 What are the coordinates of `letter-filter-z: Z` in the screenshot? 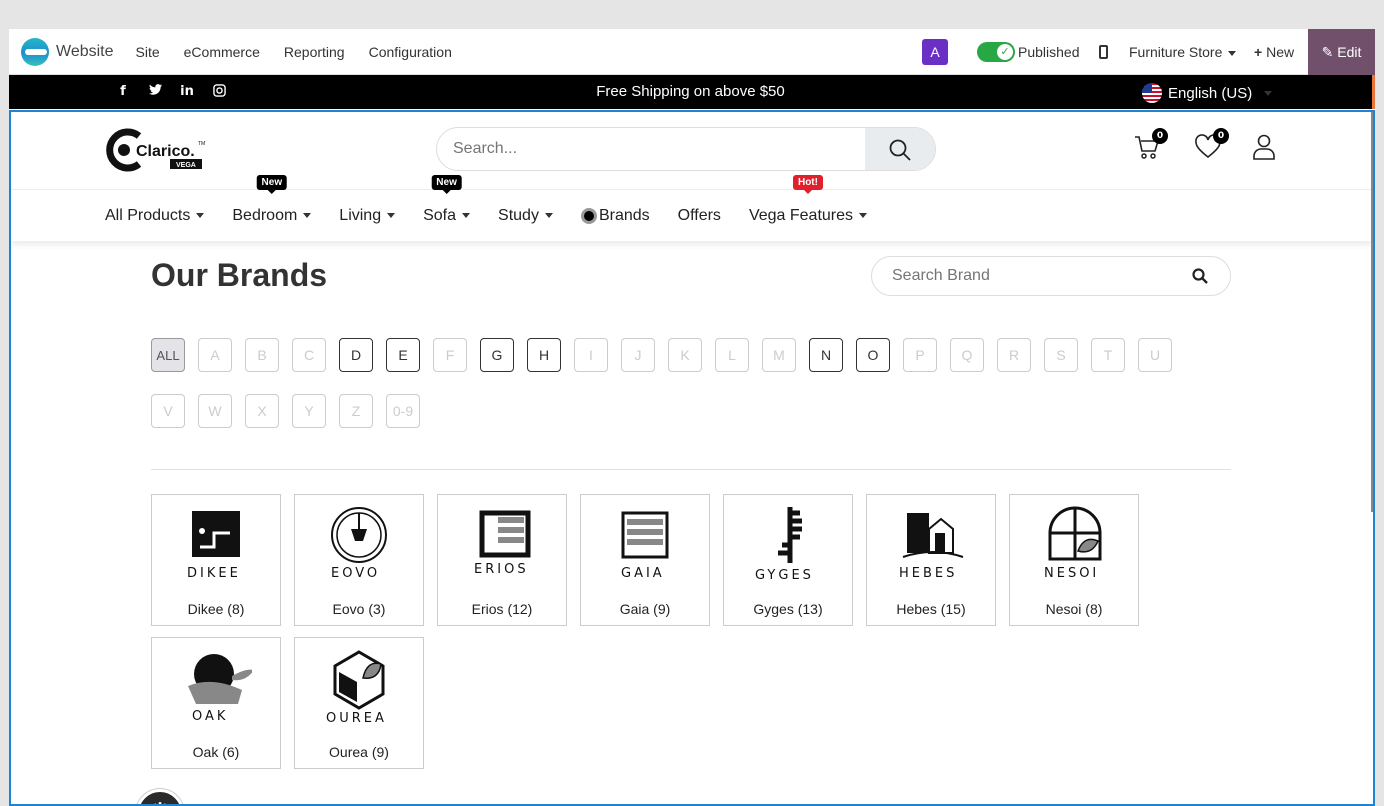 It's located at (356, 411).